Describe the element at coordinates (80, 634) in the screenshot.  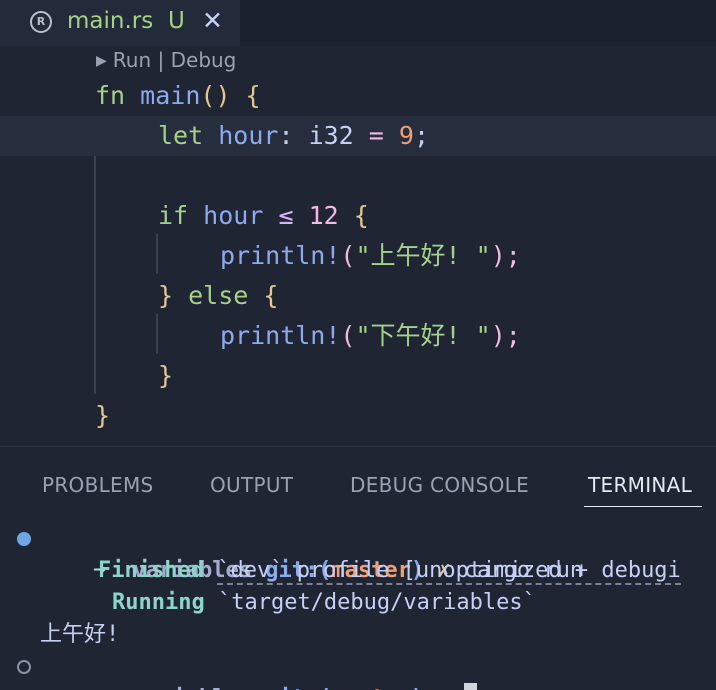
I see `program-output: 上午好!` at that location.